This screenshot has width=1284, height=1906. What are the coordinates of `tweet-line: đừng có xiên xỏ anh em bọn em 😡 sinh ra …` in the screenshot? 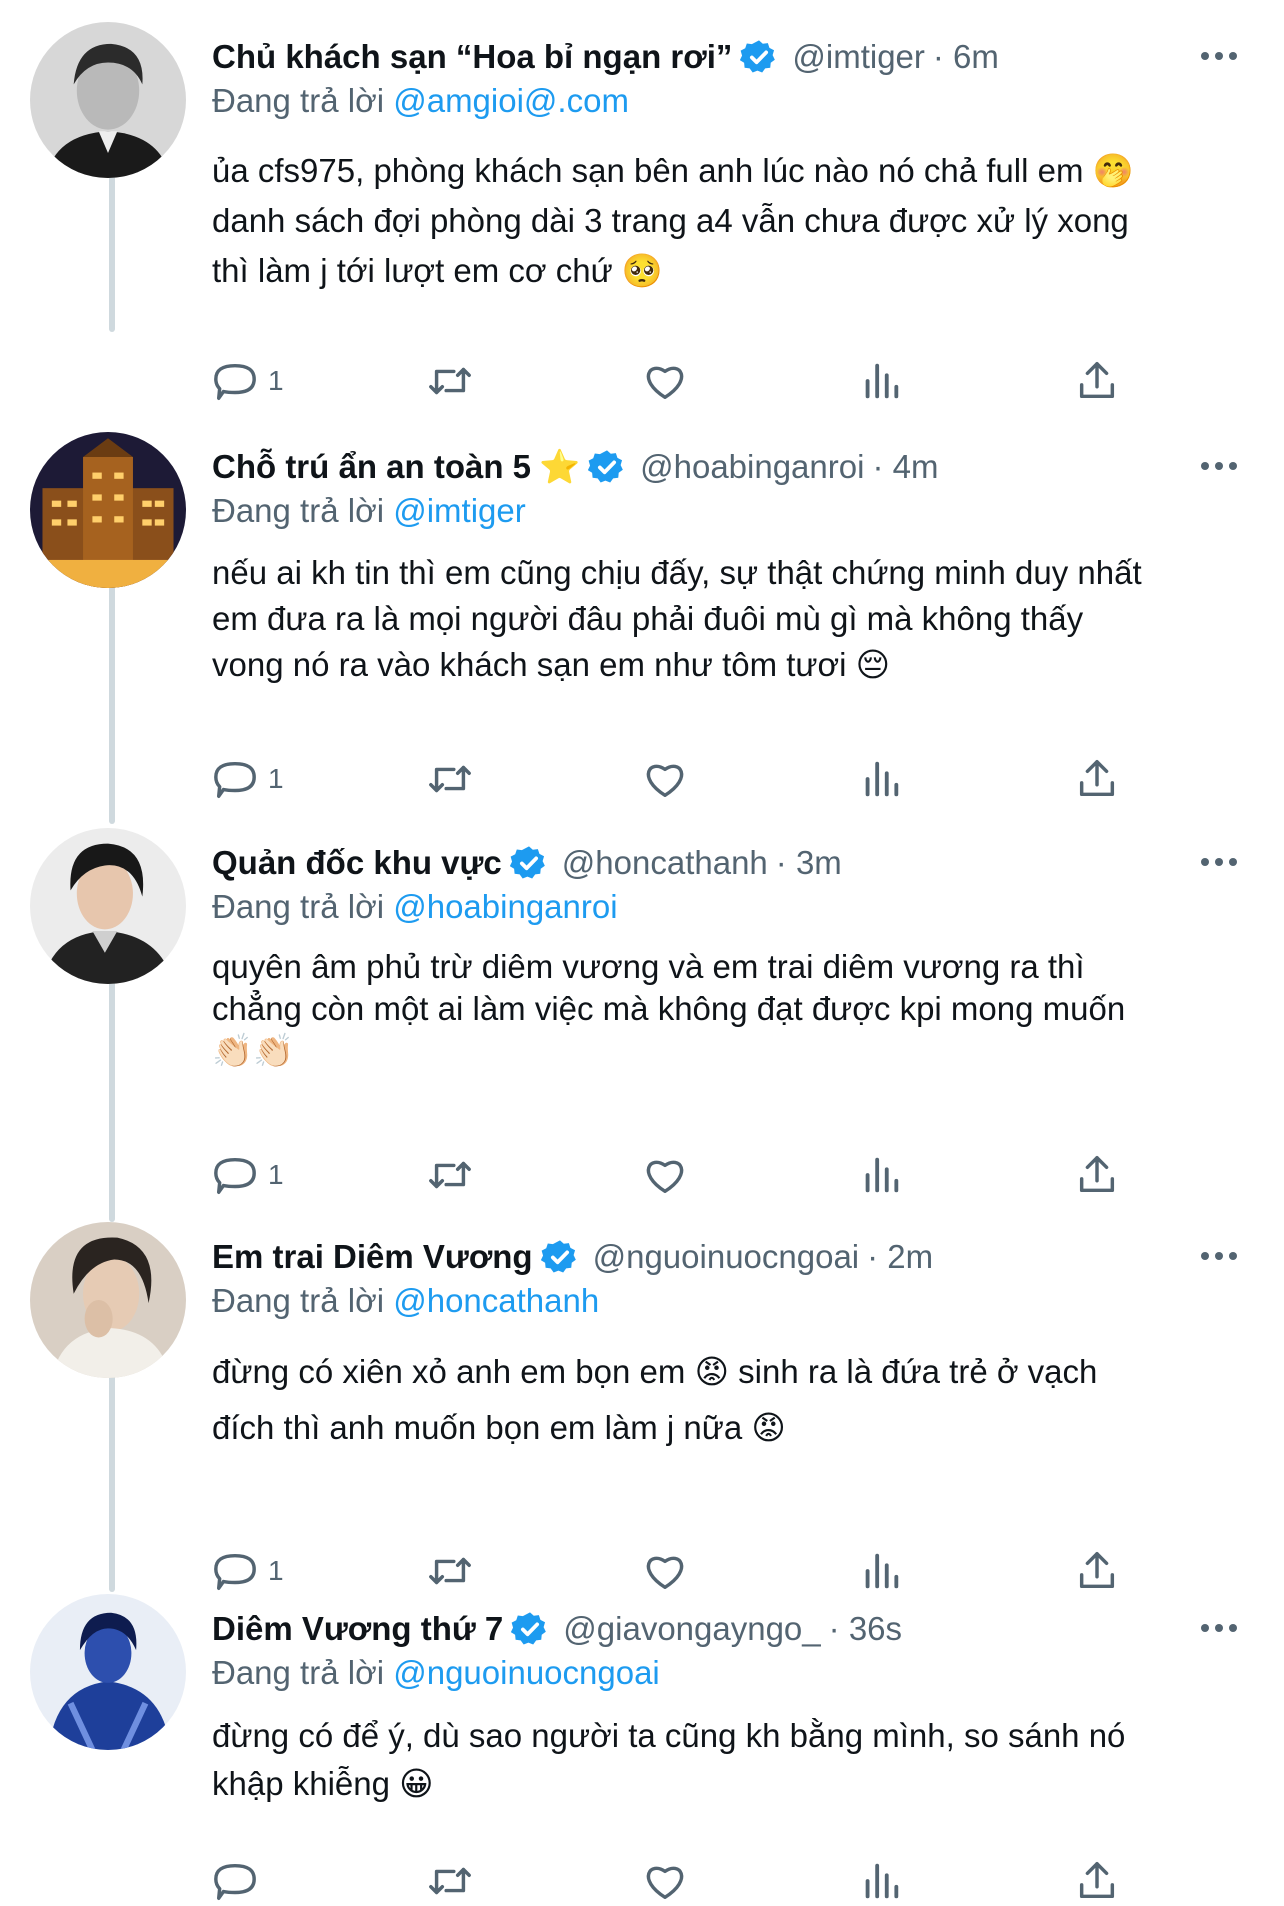 It's located at (655, 1371).